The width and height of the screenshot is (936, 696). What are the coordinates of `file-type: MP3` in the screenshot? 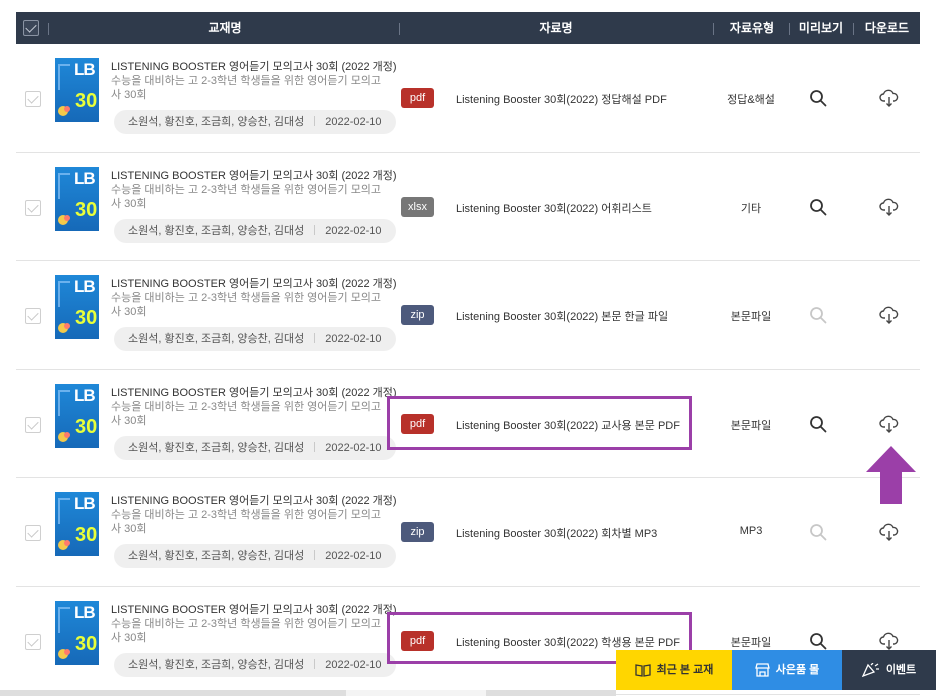 It's located at (751, 531).